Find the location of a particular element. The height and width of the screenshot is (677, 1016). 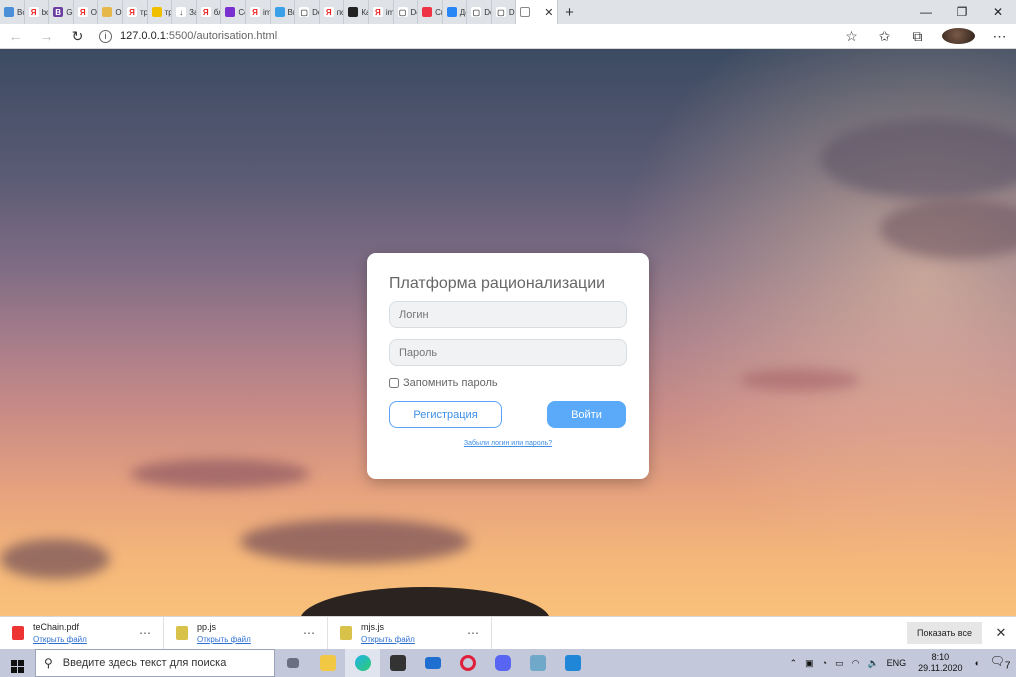

browser-tab: тр is located at coordinates (160, 12).